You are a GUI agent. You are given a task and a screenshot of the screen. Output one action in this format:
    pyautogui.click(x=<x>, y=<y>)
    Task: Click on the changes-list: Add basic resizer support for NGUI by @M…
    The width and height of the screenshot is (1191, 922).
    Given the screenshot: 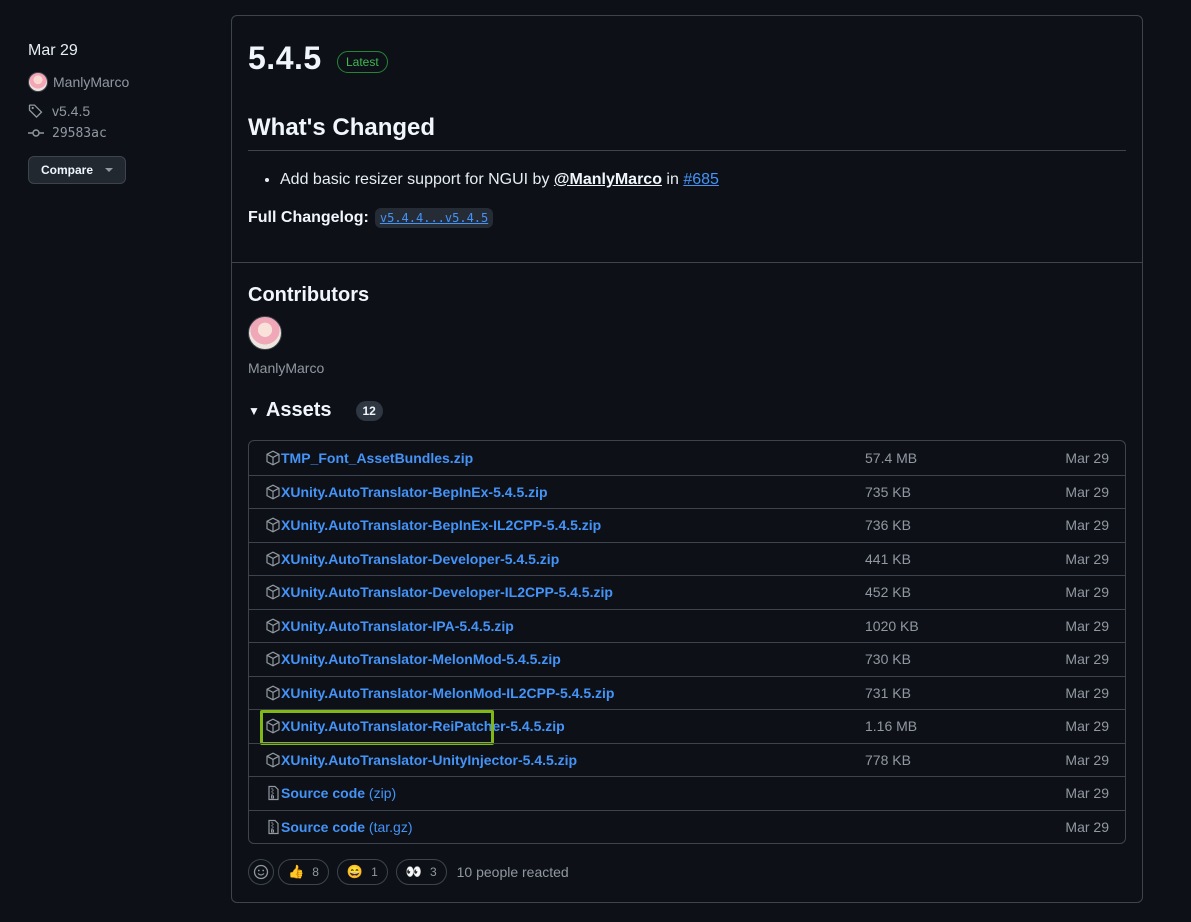 What is the action you would take?
    pyautogui.click(x=490, y=180)
    